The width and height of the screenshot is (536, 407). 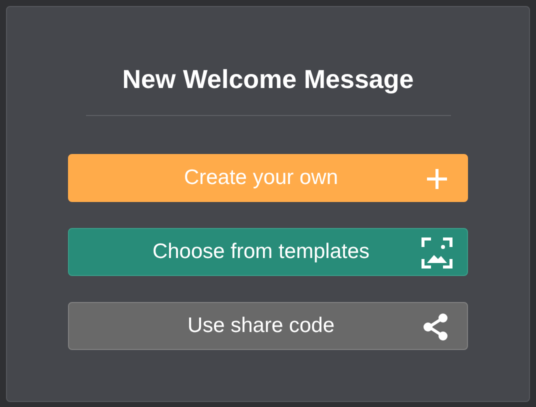 What do you see at coordinates (268, 252) in the screenshot?
I see `templates-button: Choose from templates` at bounding box center [268, 252].